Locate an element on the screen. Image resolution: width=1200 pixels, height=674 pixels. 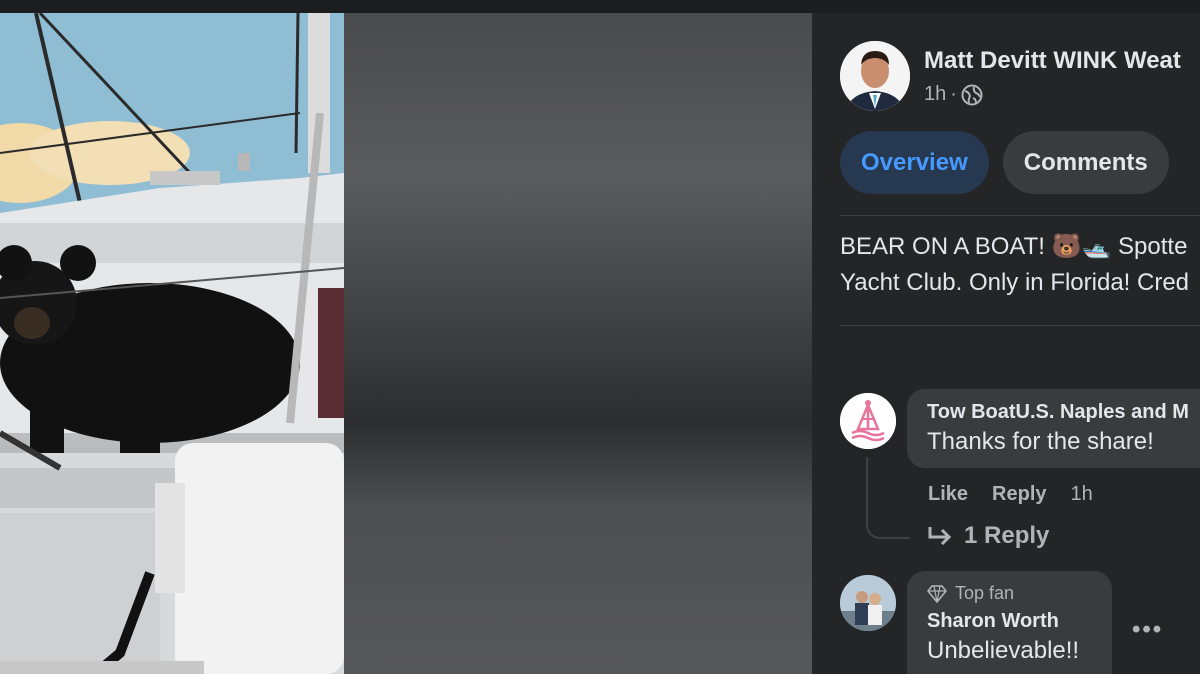
view-replies-link: 1 Reply is located at coordinates (988, 536).